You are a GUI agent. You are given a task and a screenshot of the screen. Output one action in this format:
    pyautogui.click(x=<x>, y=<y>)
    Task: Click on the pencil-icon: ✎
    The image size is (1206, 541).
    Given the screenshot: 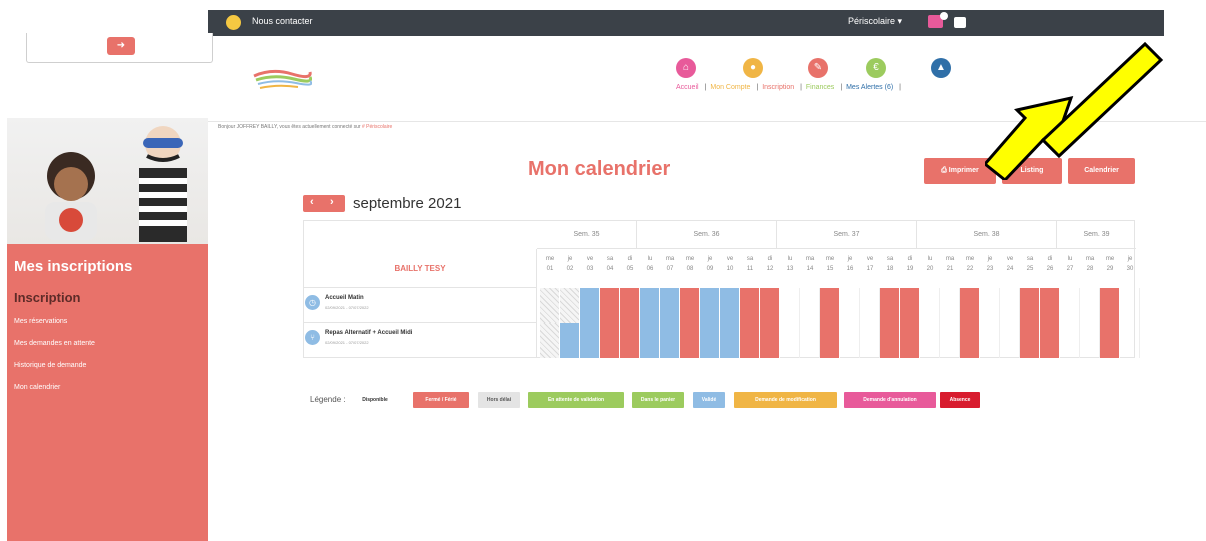 What is the action you would take?
    pyautogui.click(x=818, y=68)
    